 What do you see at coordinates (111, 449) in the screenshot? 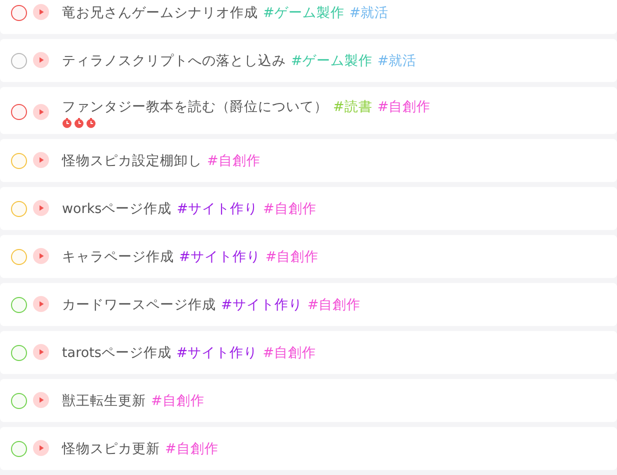
I see `task-title: 怪物スピカ更新` at bounding box center [111, 449].